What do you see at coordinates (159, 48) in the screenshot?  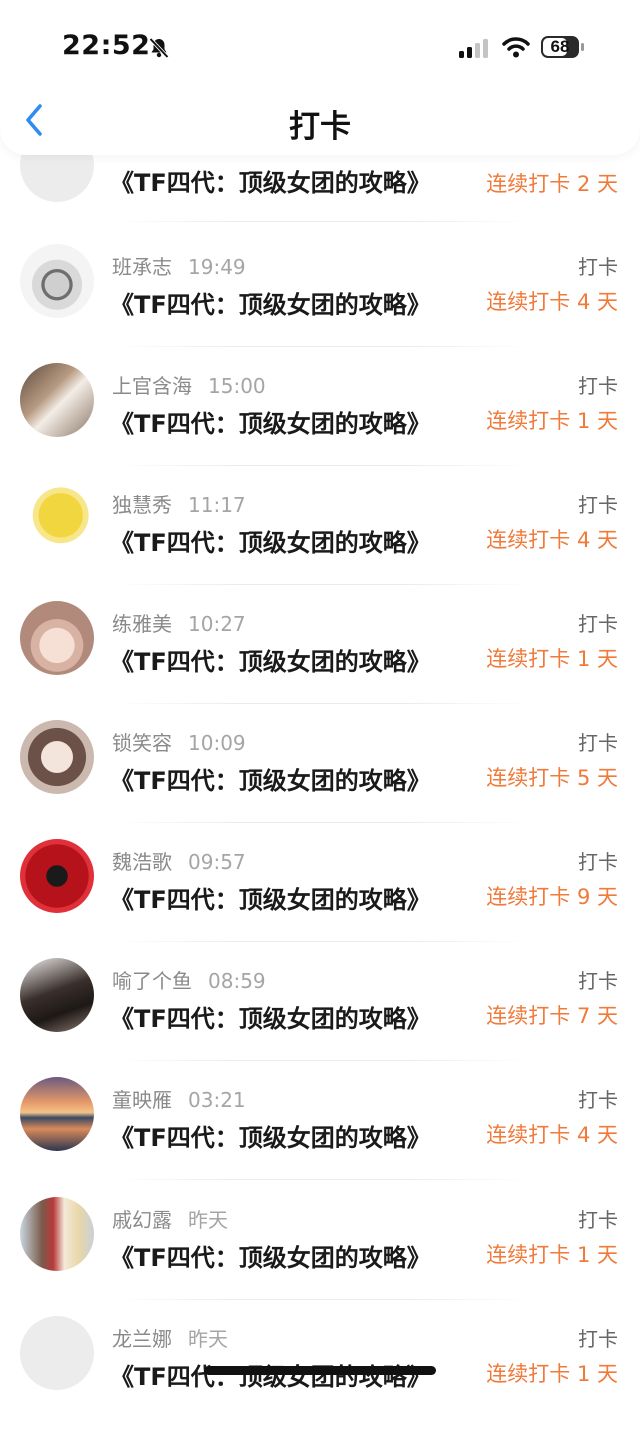 I see `bell-muted-icon` at bounding box center [159, 48].